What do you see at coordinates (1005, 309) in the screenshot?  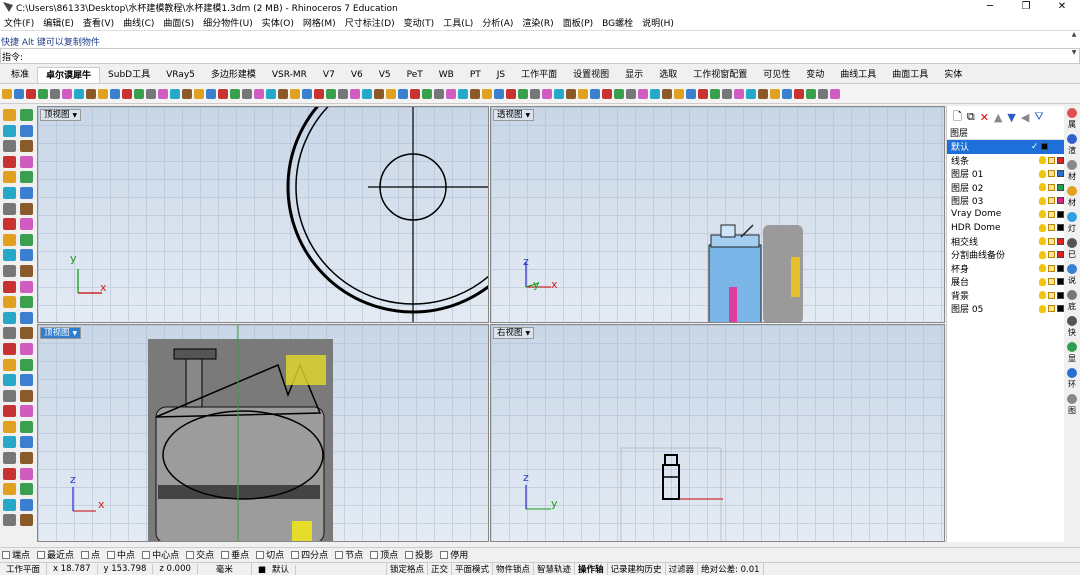 I see `layer-row: 图层 05` at bounding box center [1005, 309].